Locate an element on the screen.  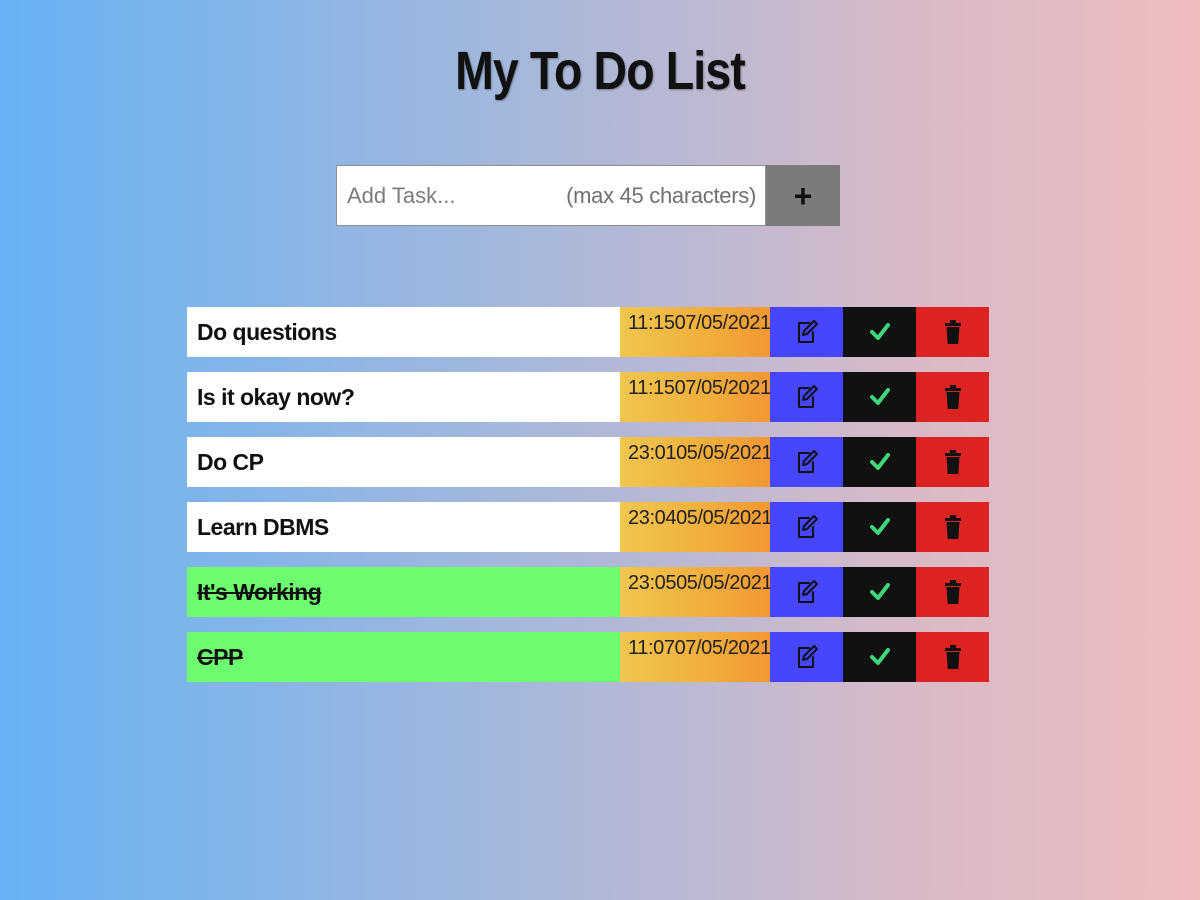
task-timestamp: 23:01 05/05/2021 is located at coordinates (696, 462).